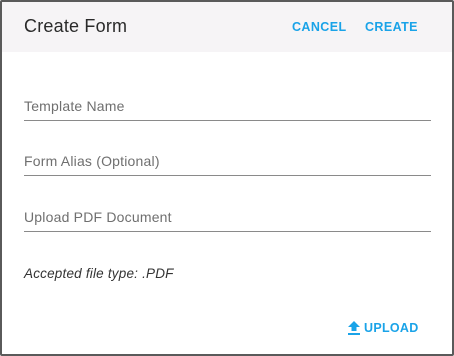  Describe the element at coordinates (227, 105) in the screenshot. I see `template-name-field: Template Name` at that location.